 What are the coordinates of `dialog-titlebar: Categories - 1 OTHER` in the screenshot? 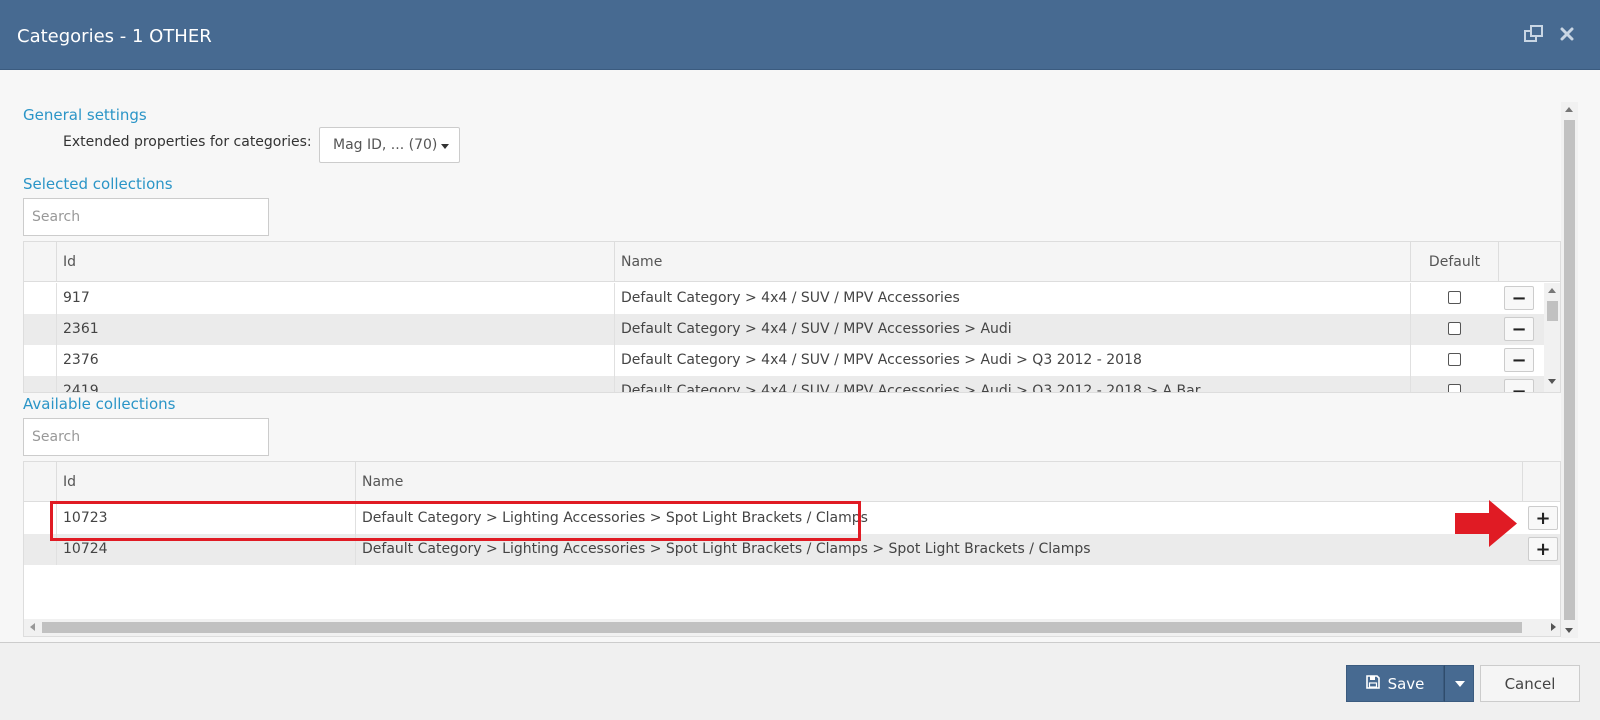 It's located at (800, 35).